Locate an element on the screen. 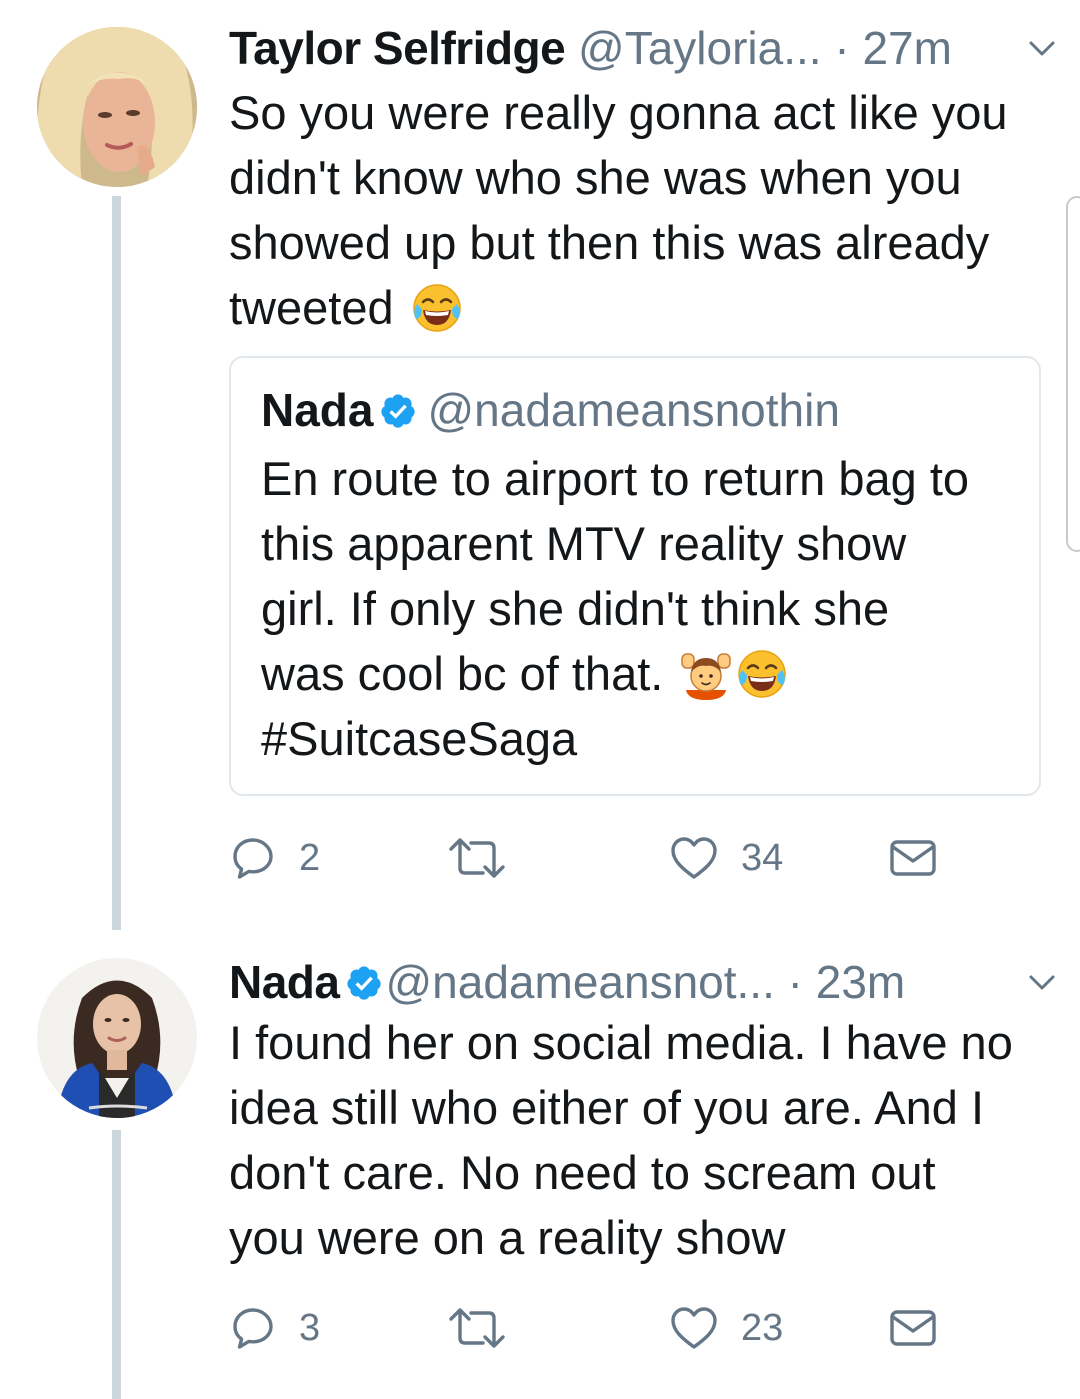 The image size is (1080, 1399). reply-count: 2 is located at coordinates (310, 857).